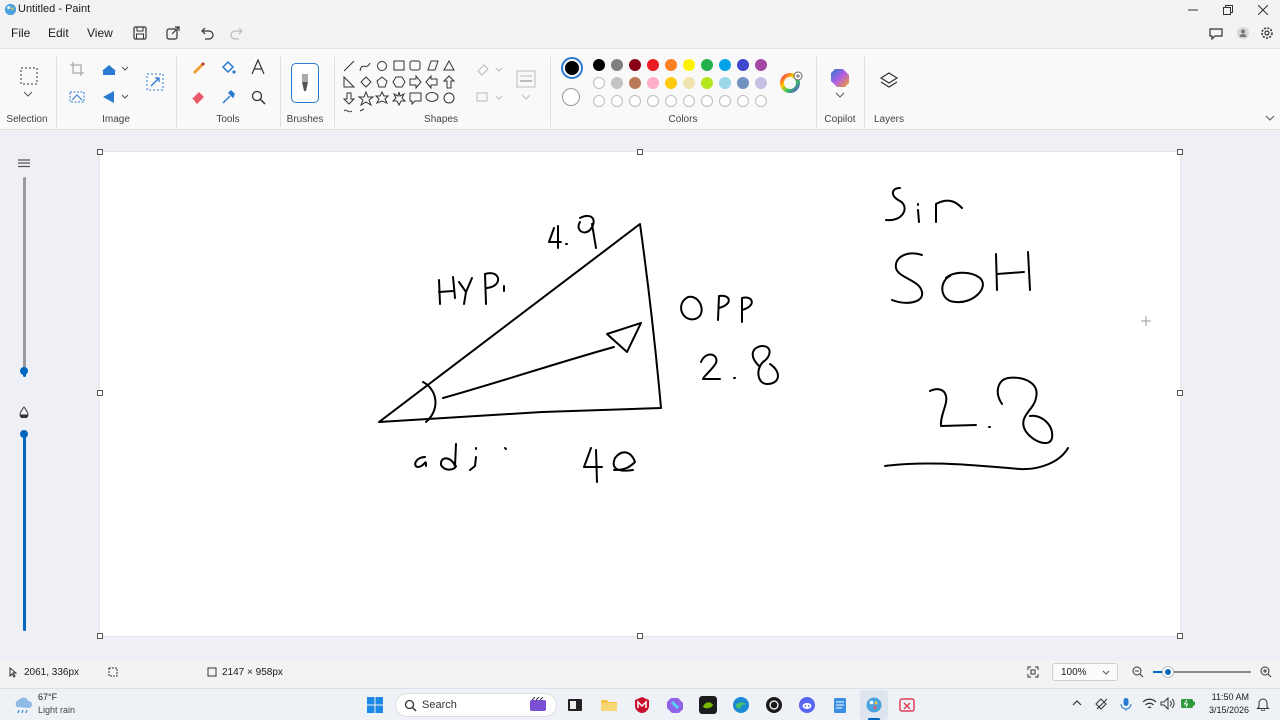 Image resolution: width=1280 pixels, height=720 pixels. Describe the element at coordinates (1138, 672) in the screenshot. I see `zoom-out-icon` at that location.